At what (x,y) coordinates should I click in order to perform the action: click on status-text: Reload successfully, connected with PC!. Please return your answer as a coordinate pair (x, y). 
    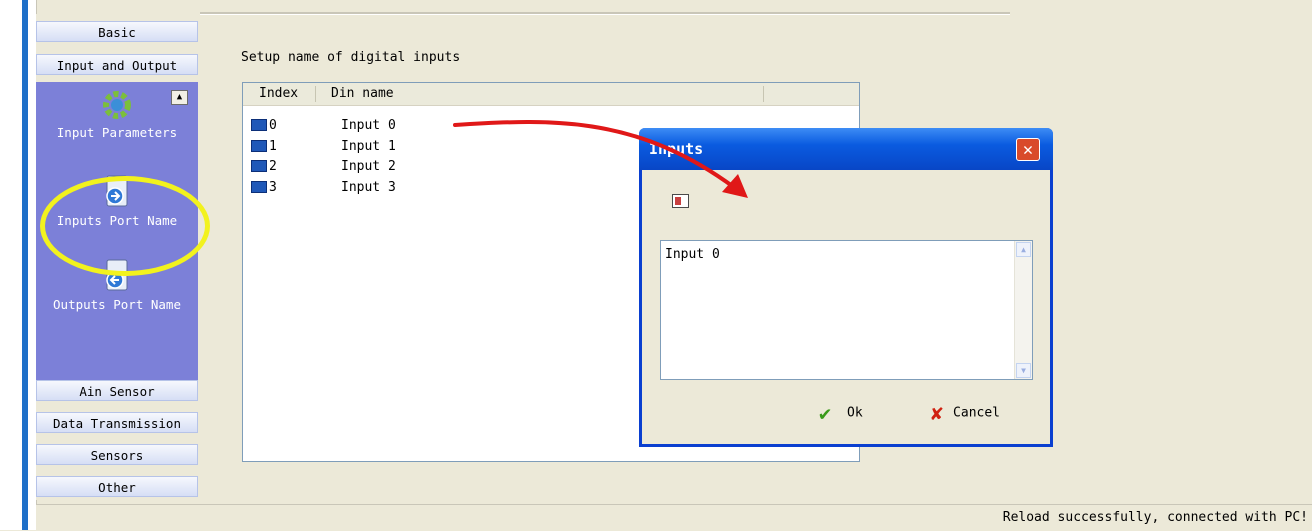
    Looking at the image, I should click on (1155, 517).